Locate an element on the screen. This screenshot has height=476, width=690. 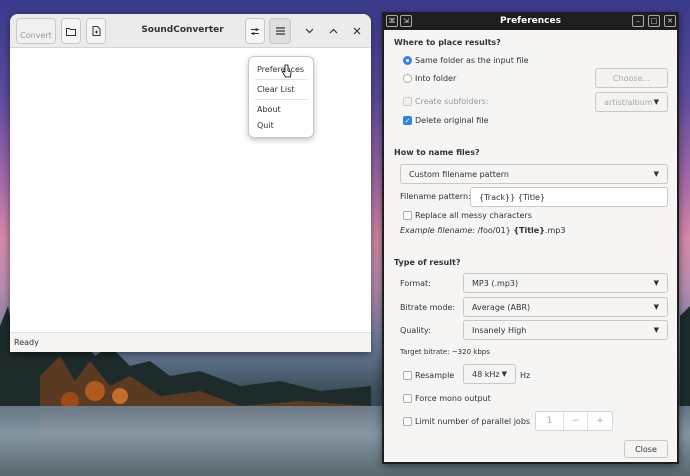
main-menu-popover: Preferences Clear List About Quit is located at coordinates (281, 97).